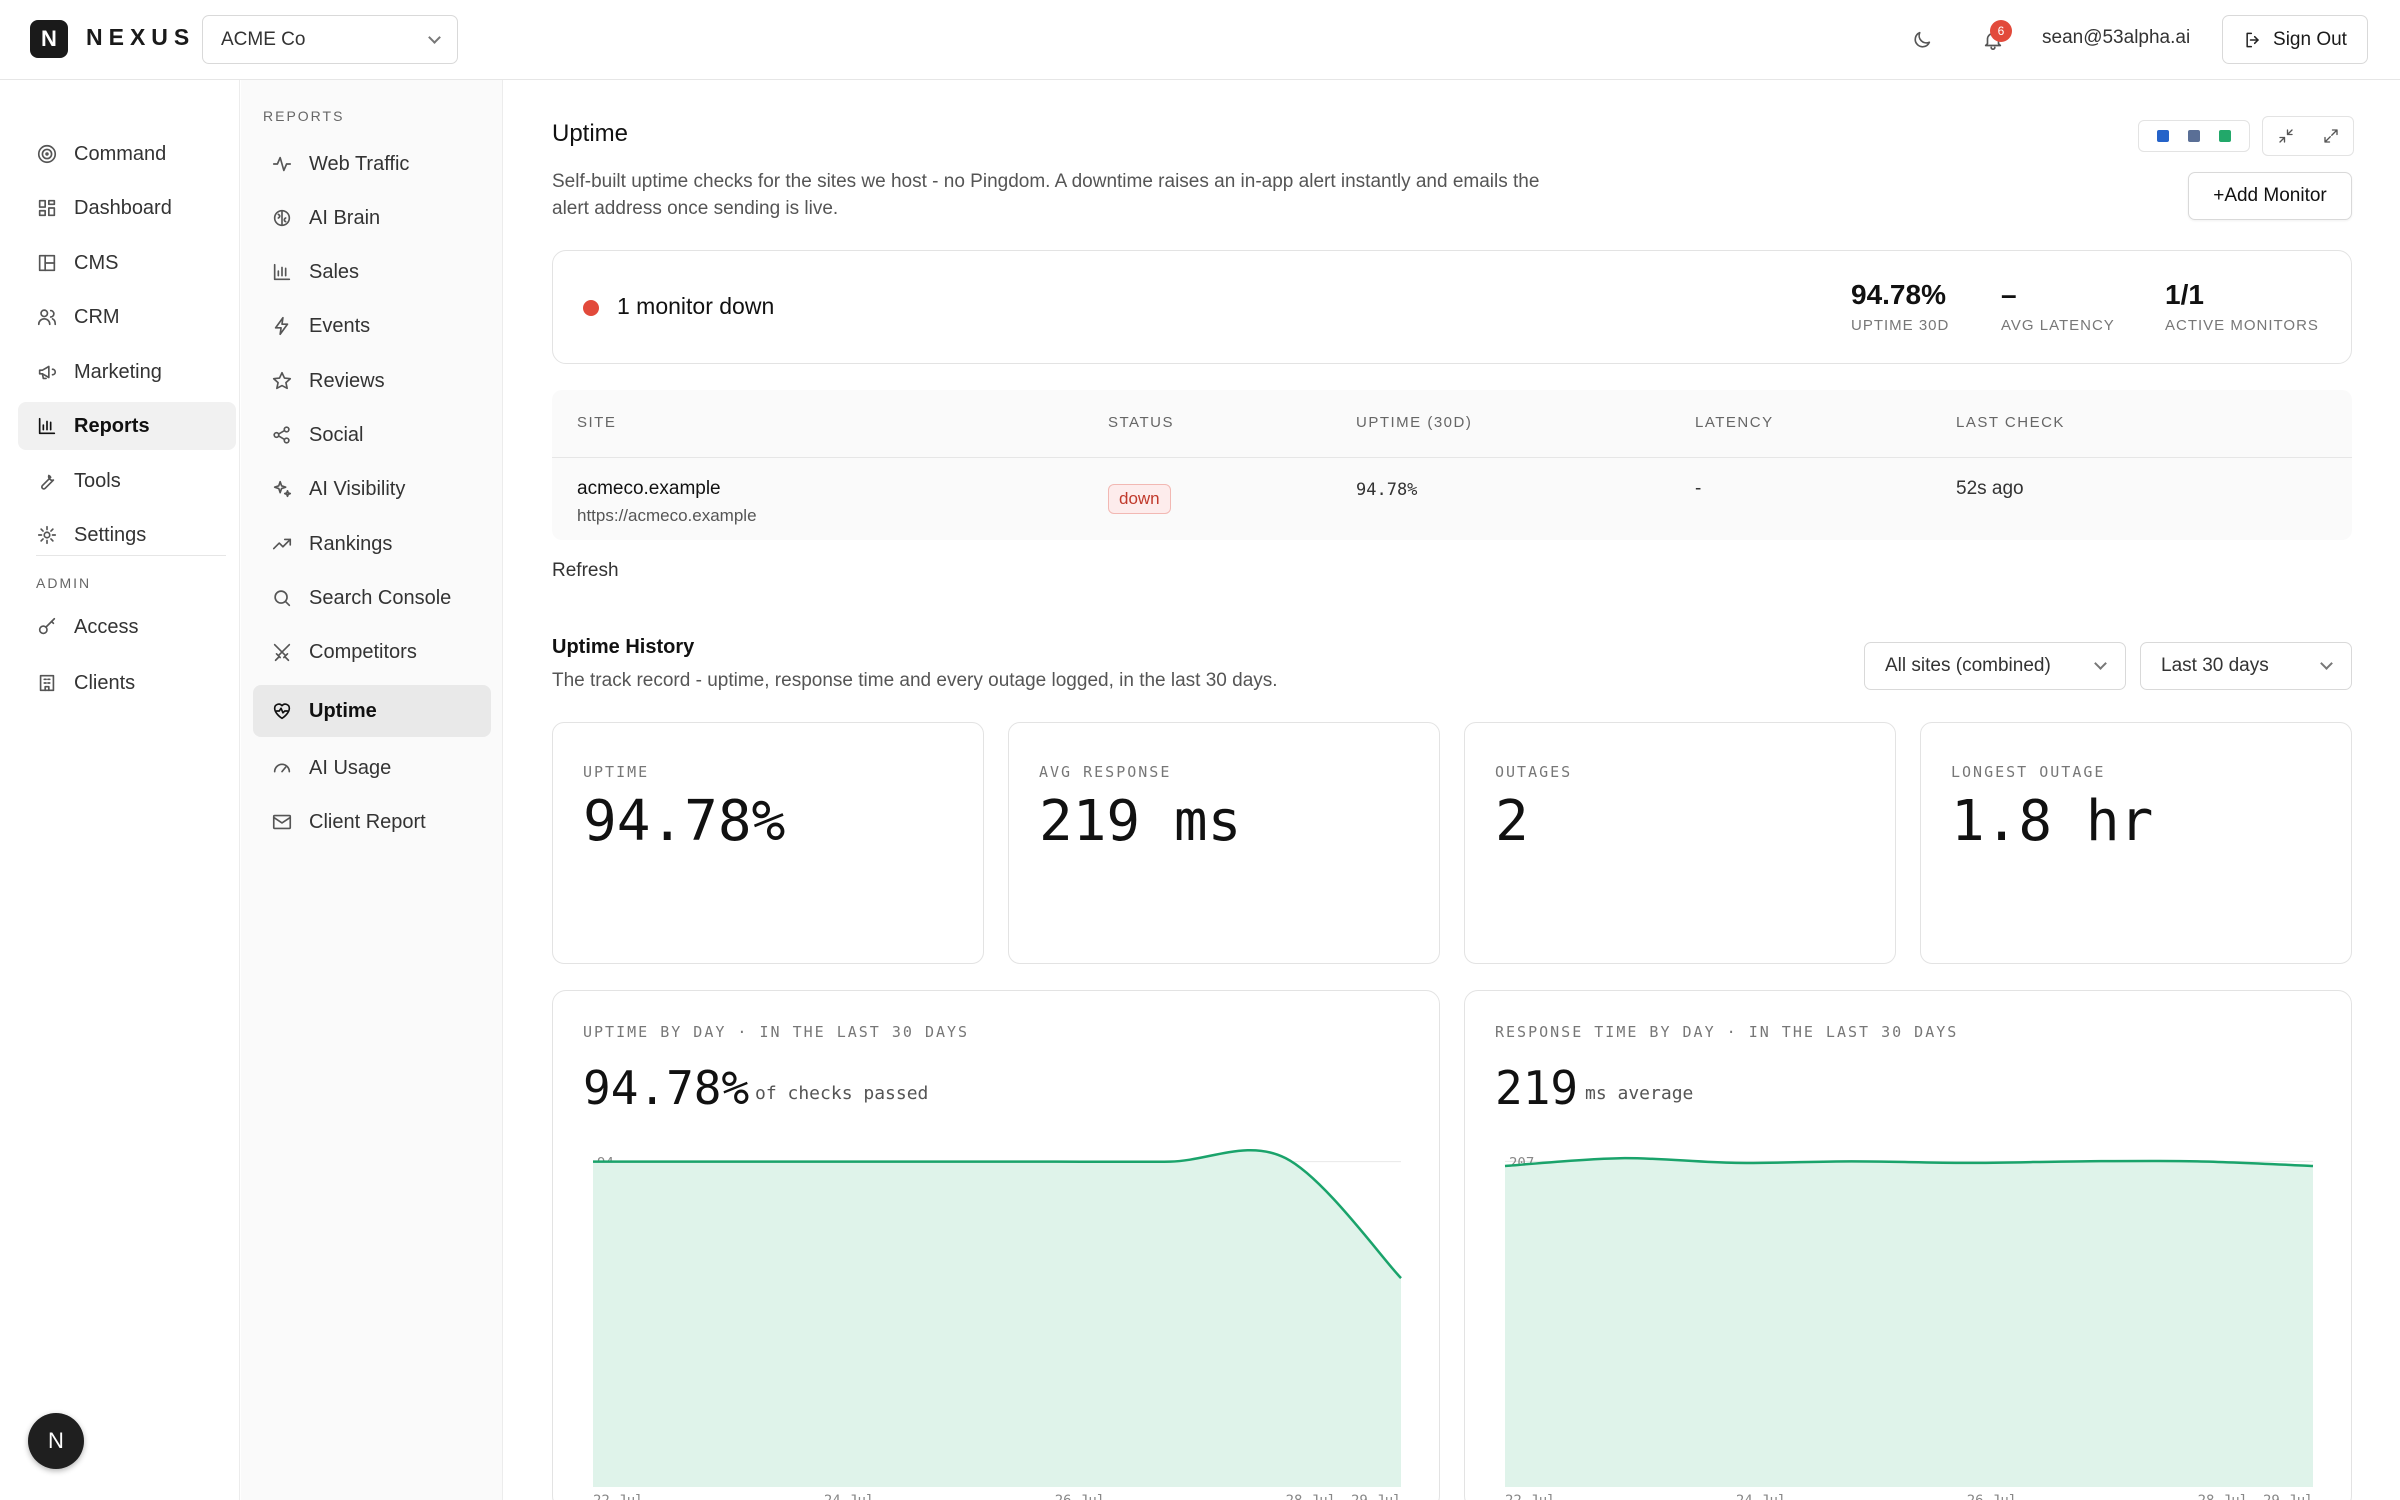  What do you see at coordinates (2215, 665) in the screenshot?
I see `range-filter-value: Last 30 days` at bounding box center [2215, 665].